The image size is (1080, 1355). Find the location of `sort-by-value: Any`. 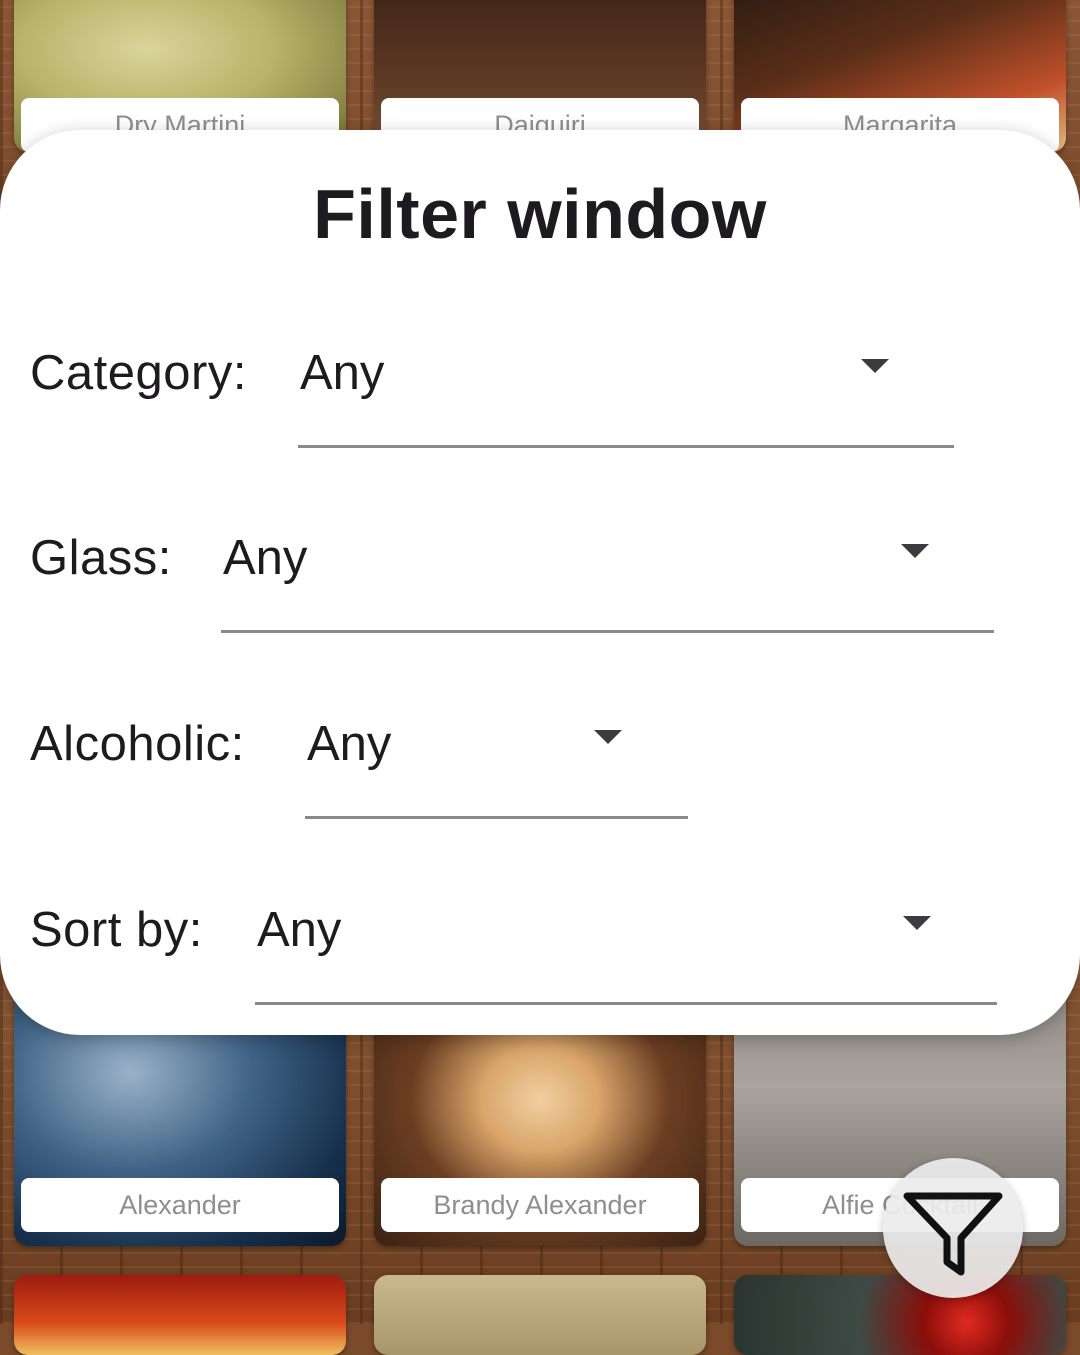

sort-by-value: Any is located at coordinates (299, 930).